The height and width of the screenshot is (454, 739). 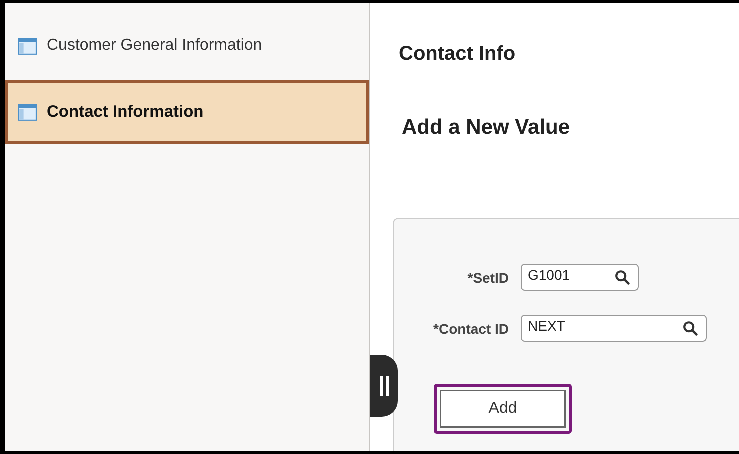 I want to click on field-label: *Contact ID, so click(x=470, y=328).